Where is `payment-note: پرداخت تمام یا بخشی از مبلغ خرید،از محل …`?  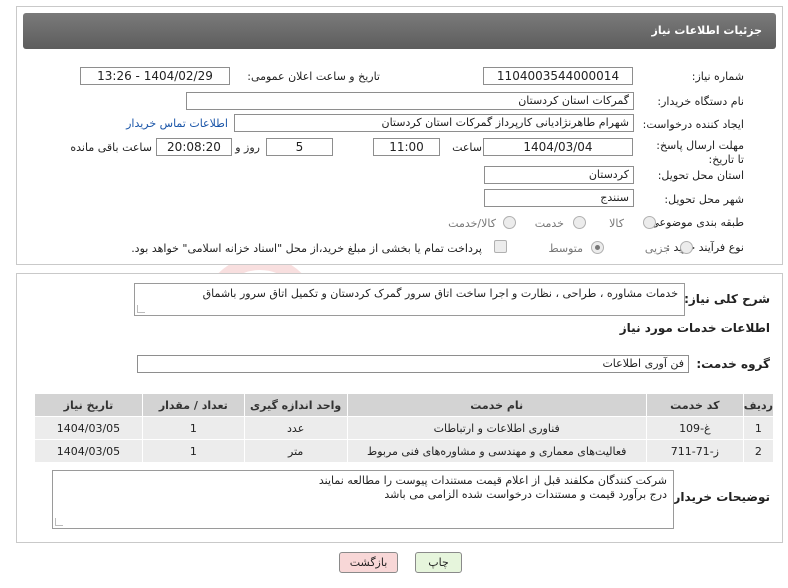 payment-note: پرداخت تمام یا بخشی از مبلغ خرید،از محل … is located at coordinates (306, 248).